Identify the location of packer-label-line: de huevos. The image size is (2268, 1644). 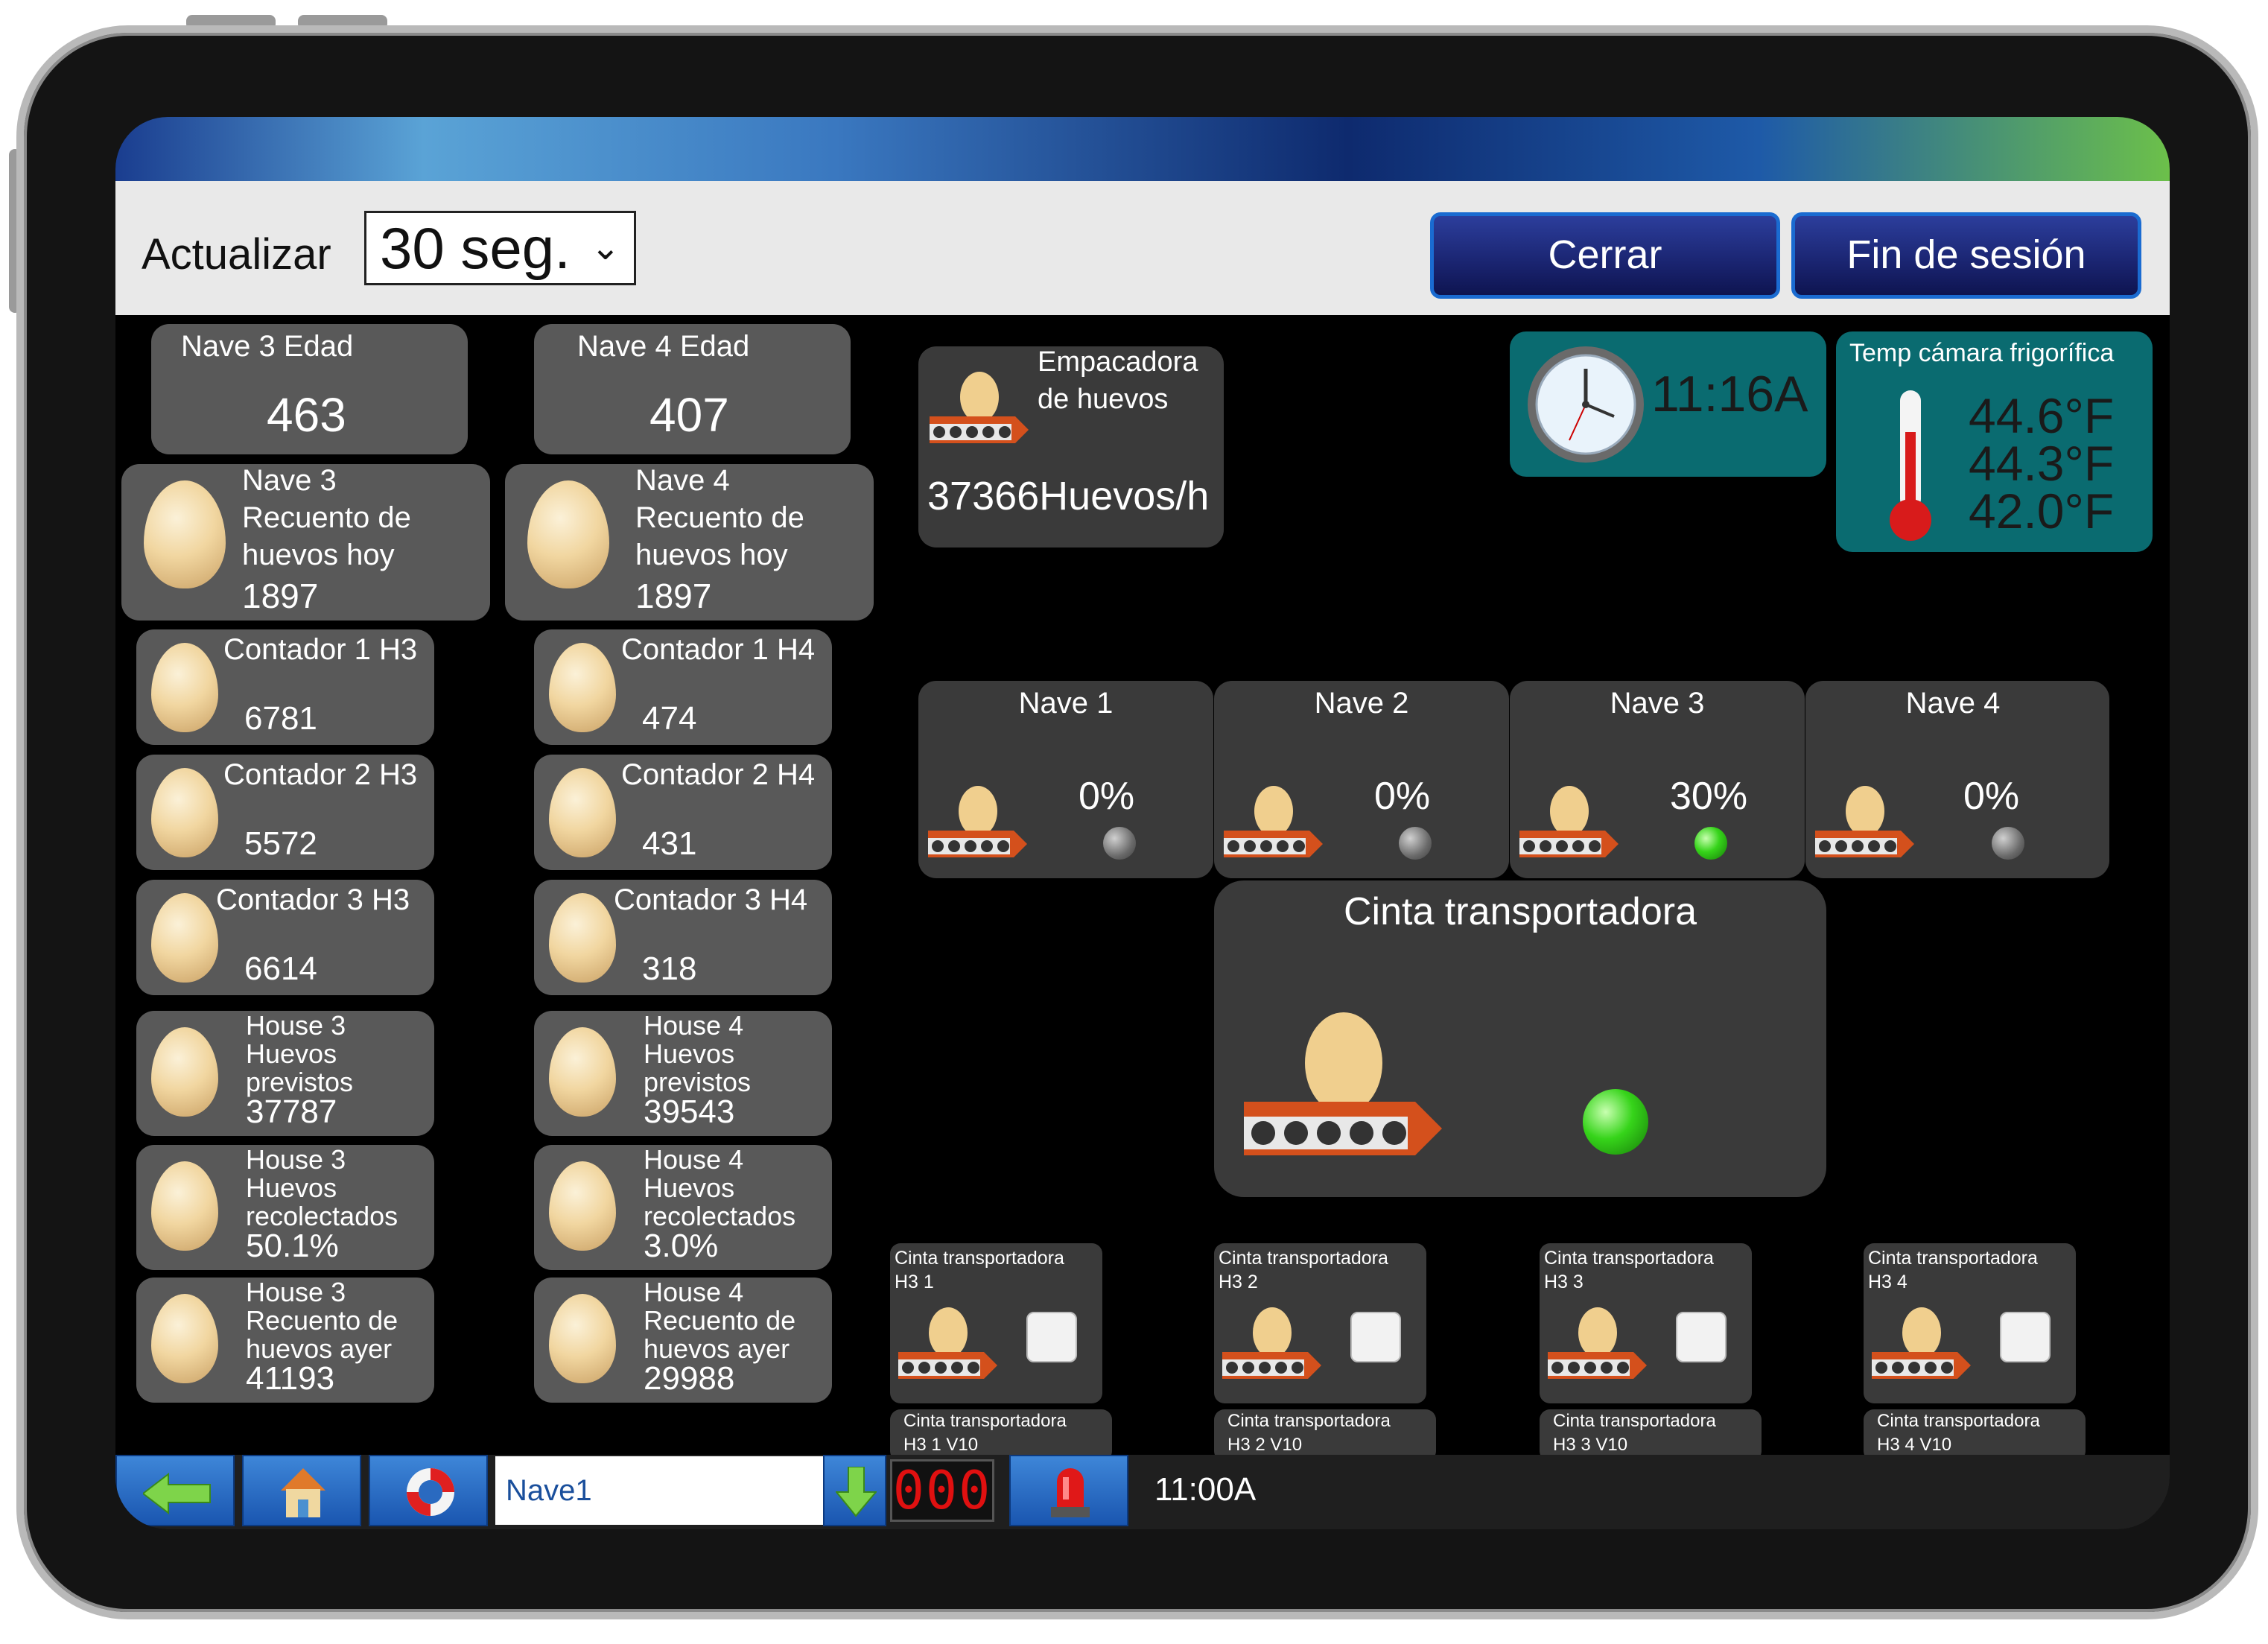
(1103, 399).